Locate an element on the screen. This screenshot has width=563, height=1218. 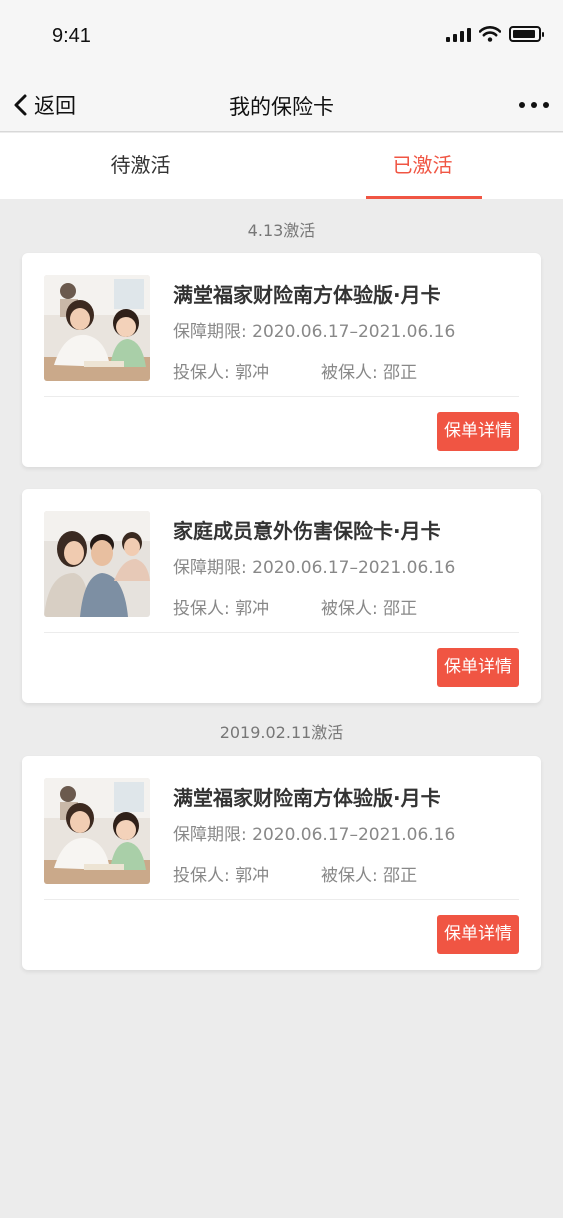
tab-activated: 已激活 is located at coordinates (422, 166).